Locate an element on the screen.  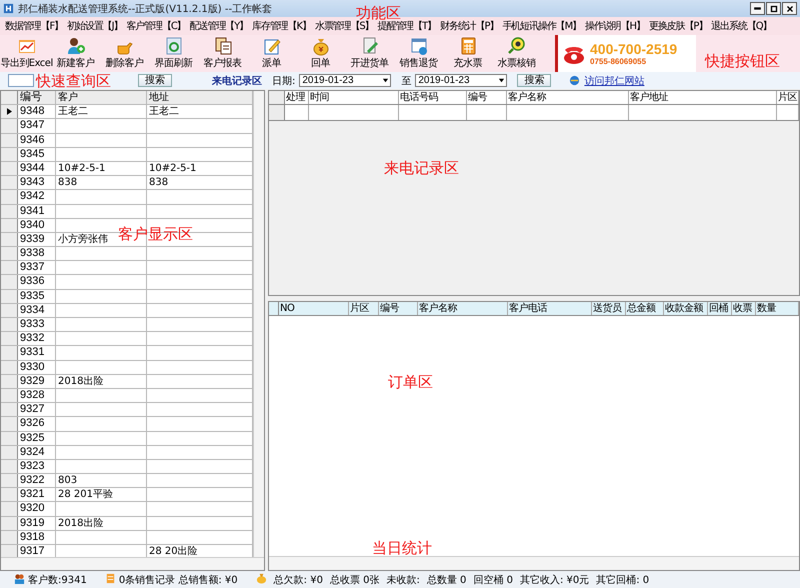
table-cell: 28 201平验 is located at coordinates (101, 495).